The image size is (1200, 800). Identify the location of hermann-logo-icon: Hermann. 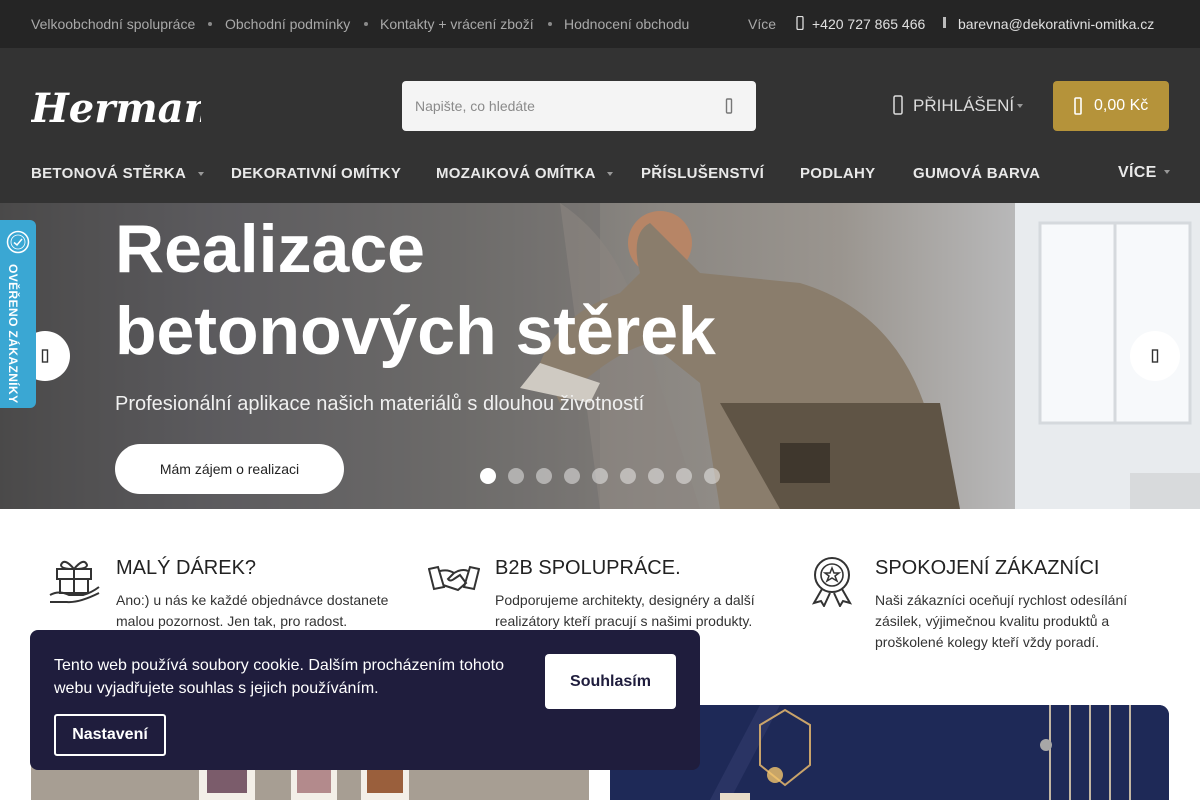
(136, 108).